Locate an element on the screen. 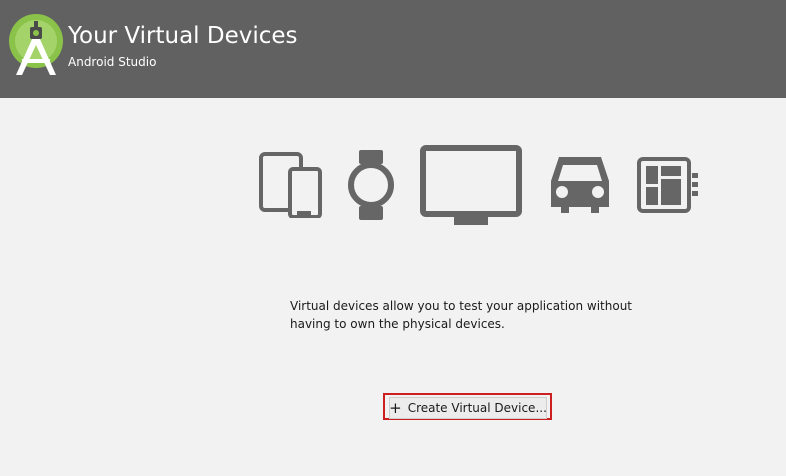 The height and width of the screenshot is (476, 786). tv-icon is located at coordinates (471, 185).